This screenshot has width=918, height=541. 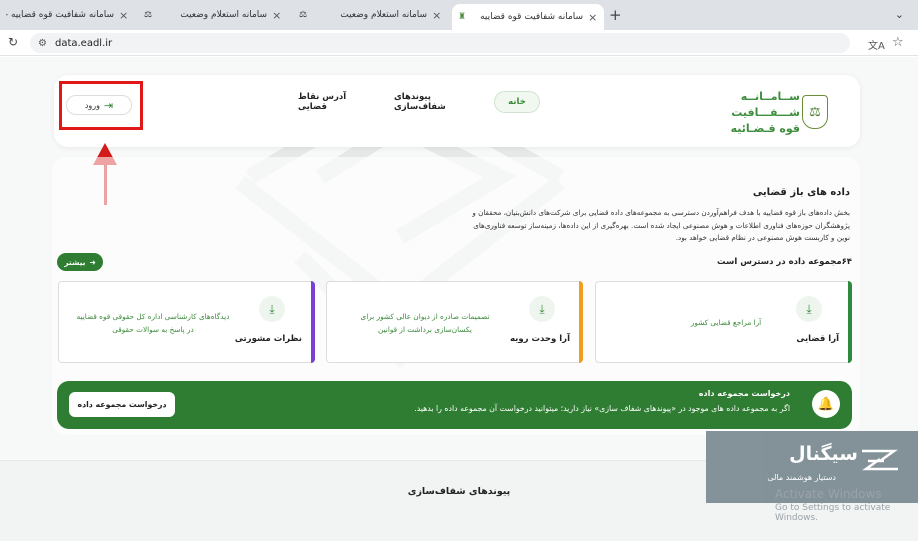 I want to click on address-bar: ⚙ data.eadl.ir, so click(x=440, y=43).